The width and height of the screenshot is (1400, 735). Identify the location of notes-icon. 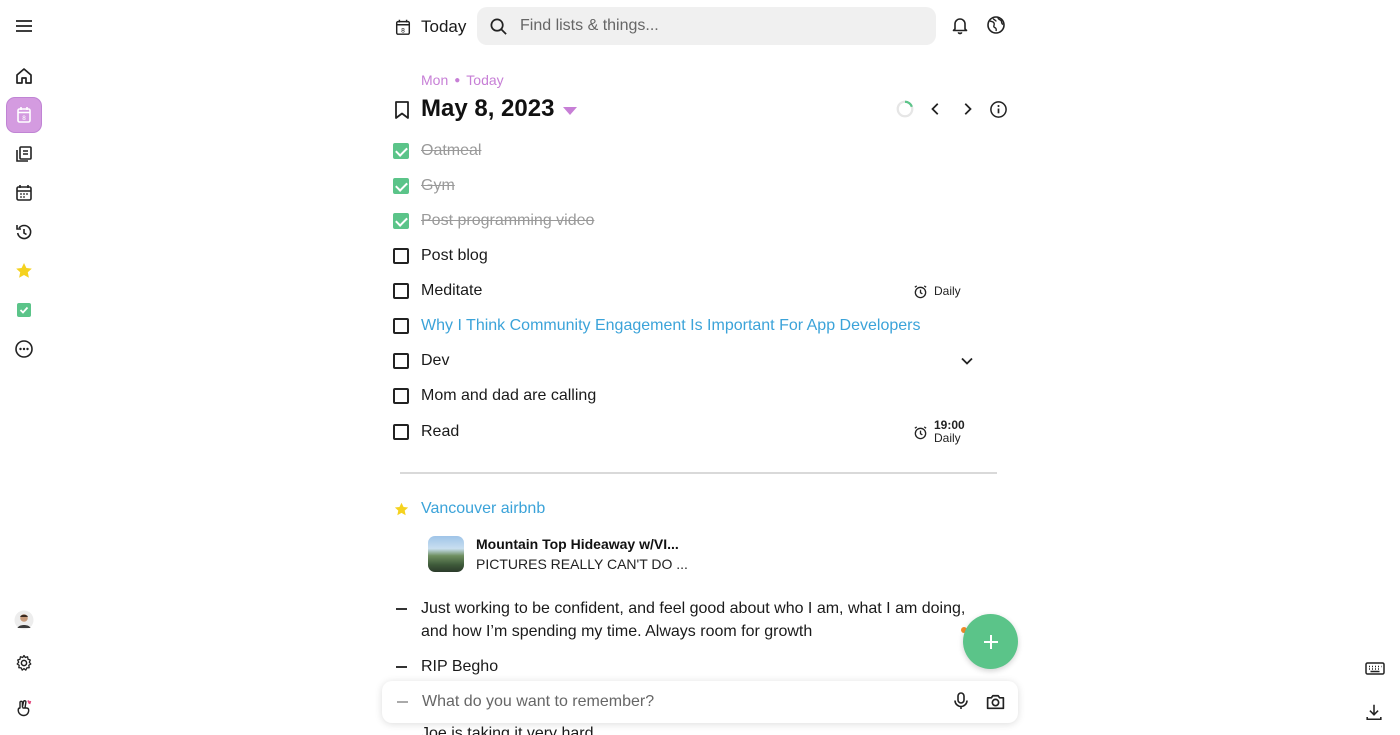
(24, 154).